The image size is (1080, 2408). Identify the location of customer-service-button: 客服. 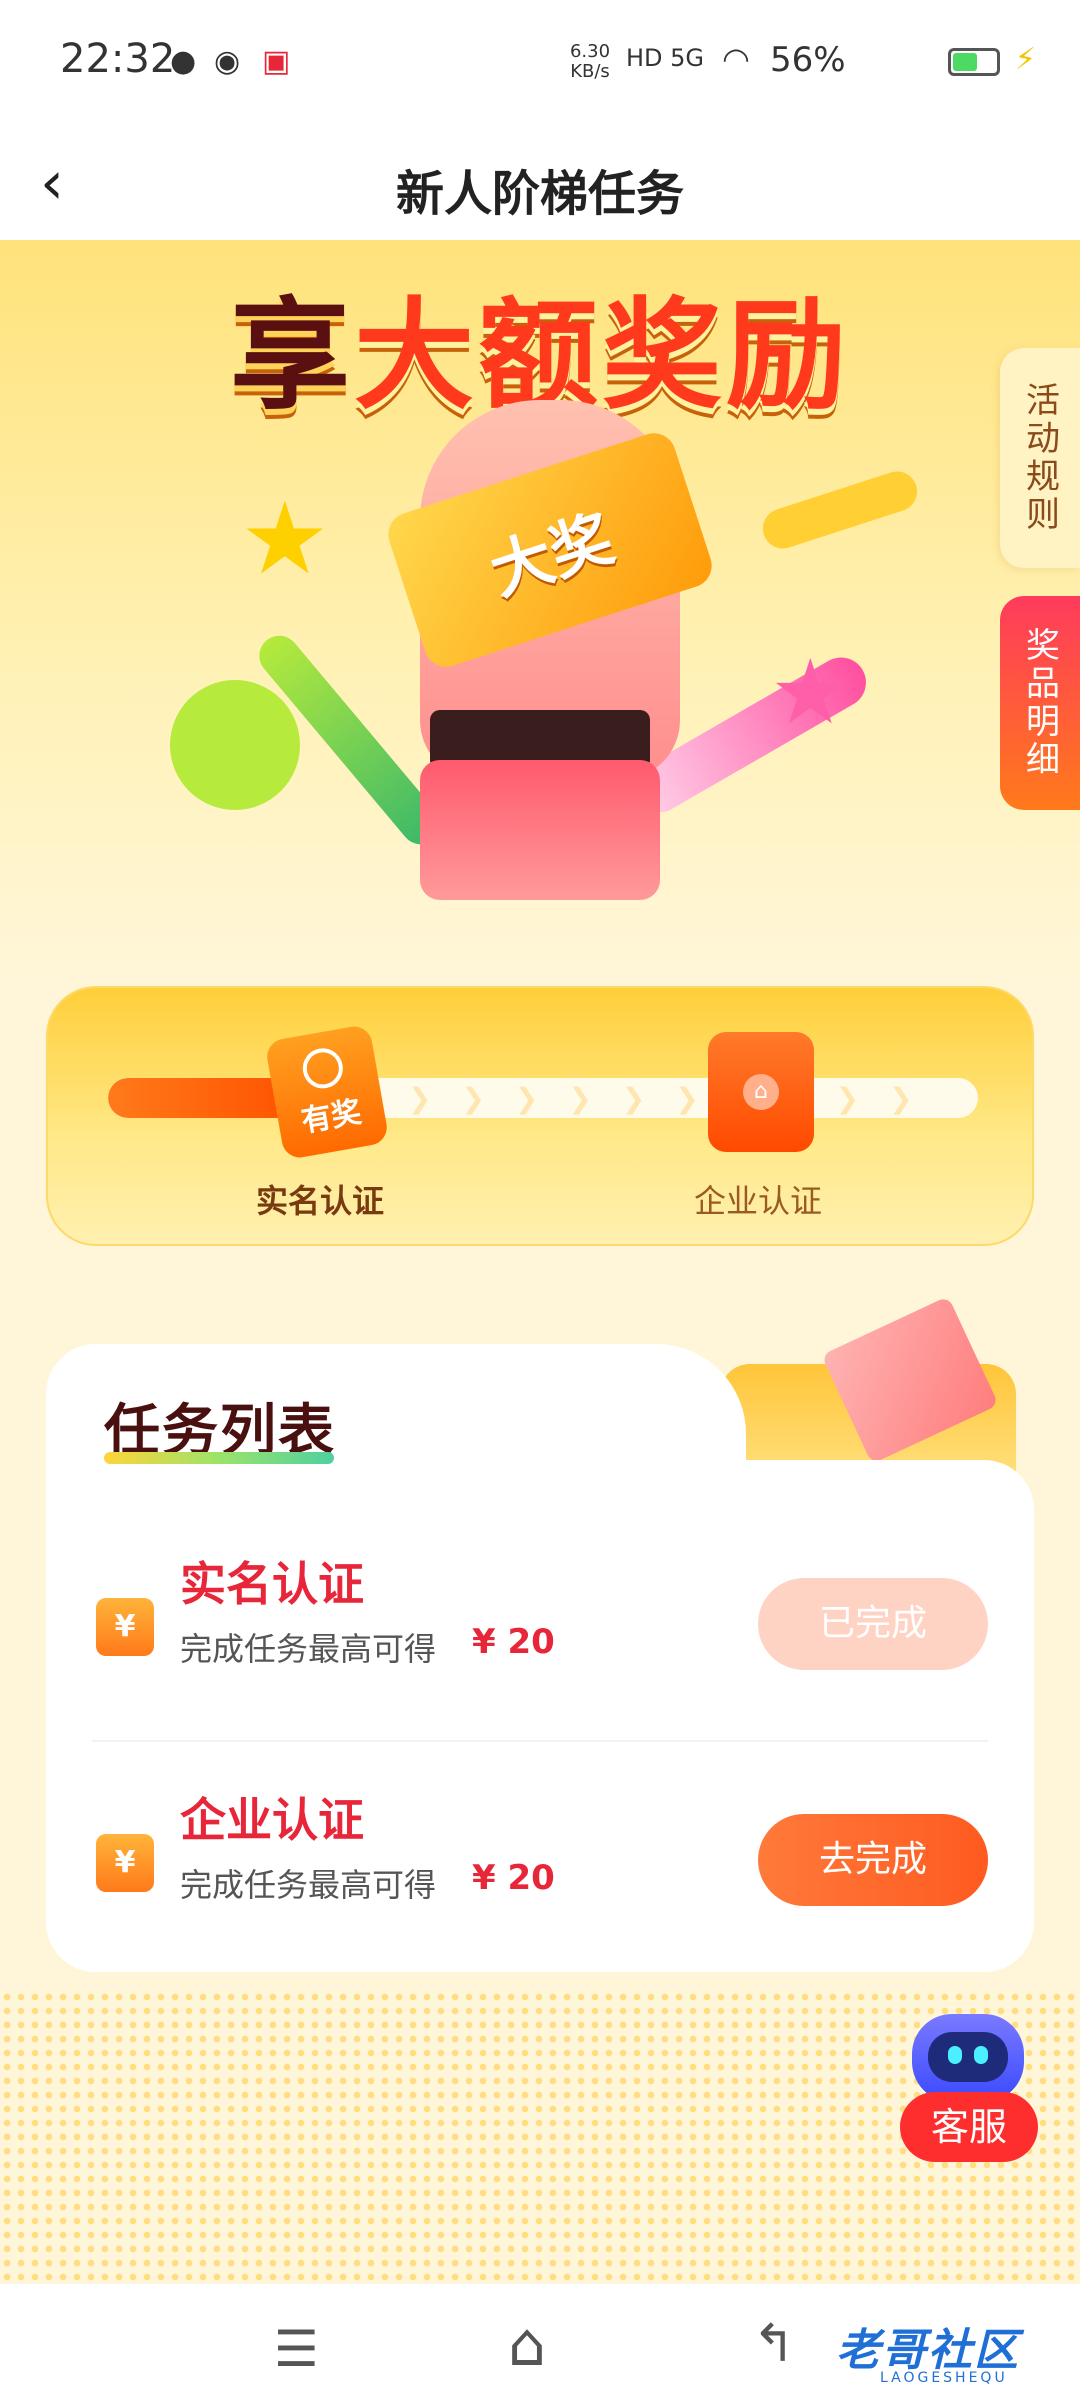
(969, 2127).